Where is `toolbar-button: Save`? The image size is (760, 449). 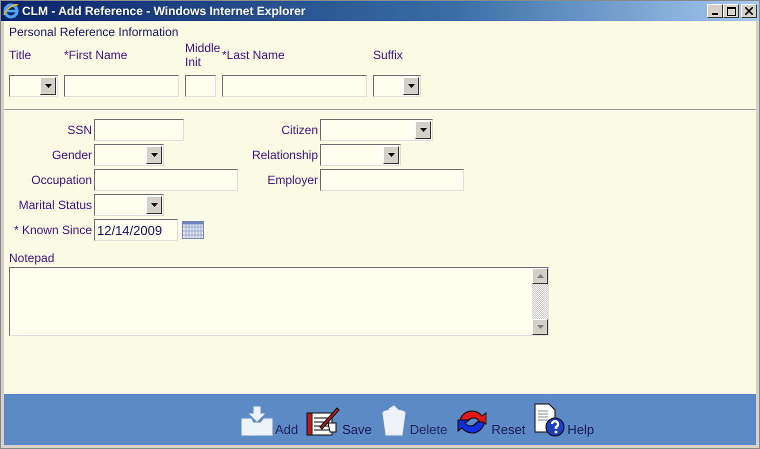 toolbar-button: Save is located at coordinates (339, 421).